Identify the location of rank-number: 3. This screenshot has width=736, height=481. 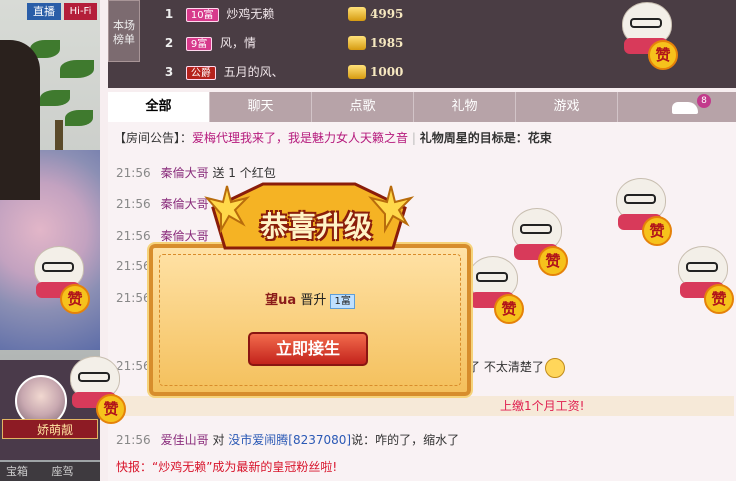
(169, 72).